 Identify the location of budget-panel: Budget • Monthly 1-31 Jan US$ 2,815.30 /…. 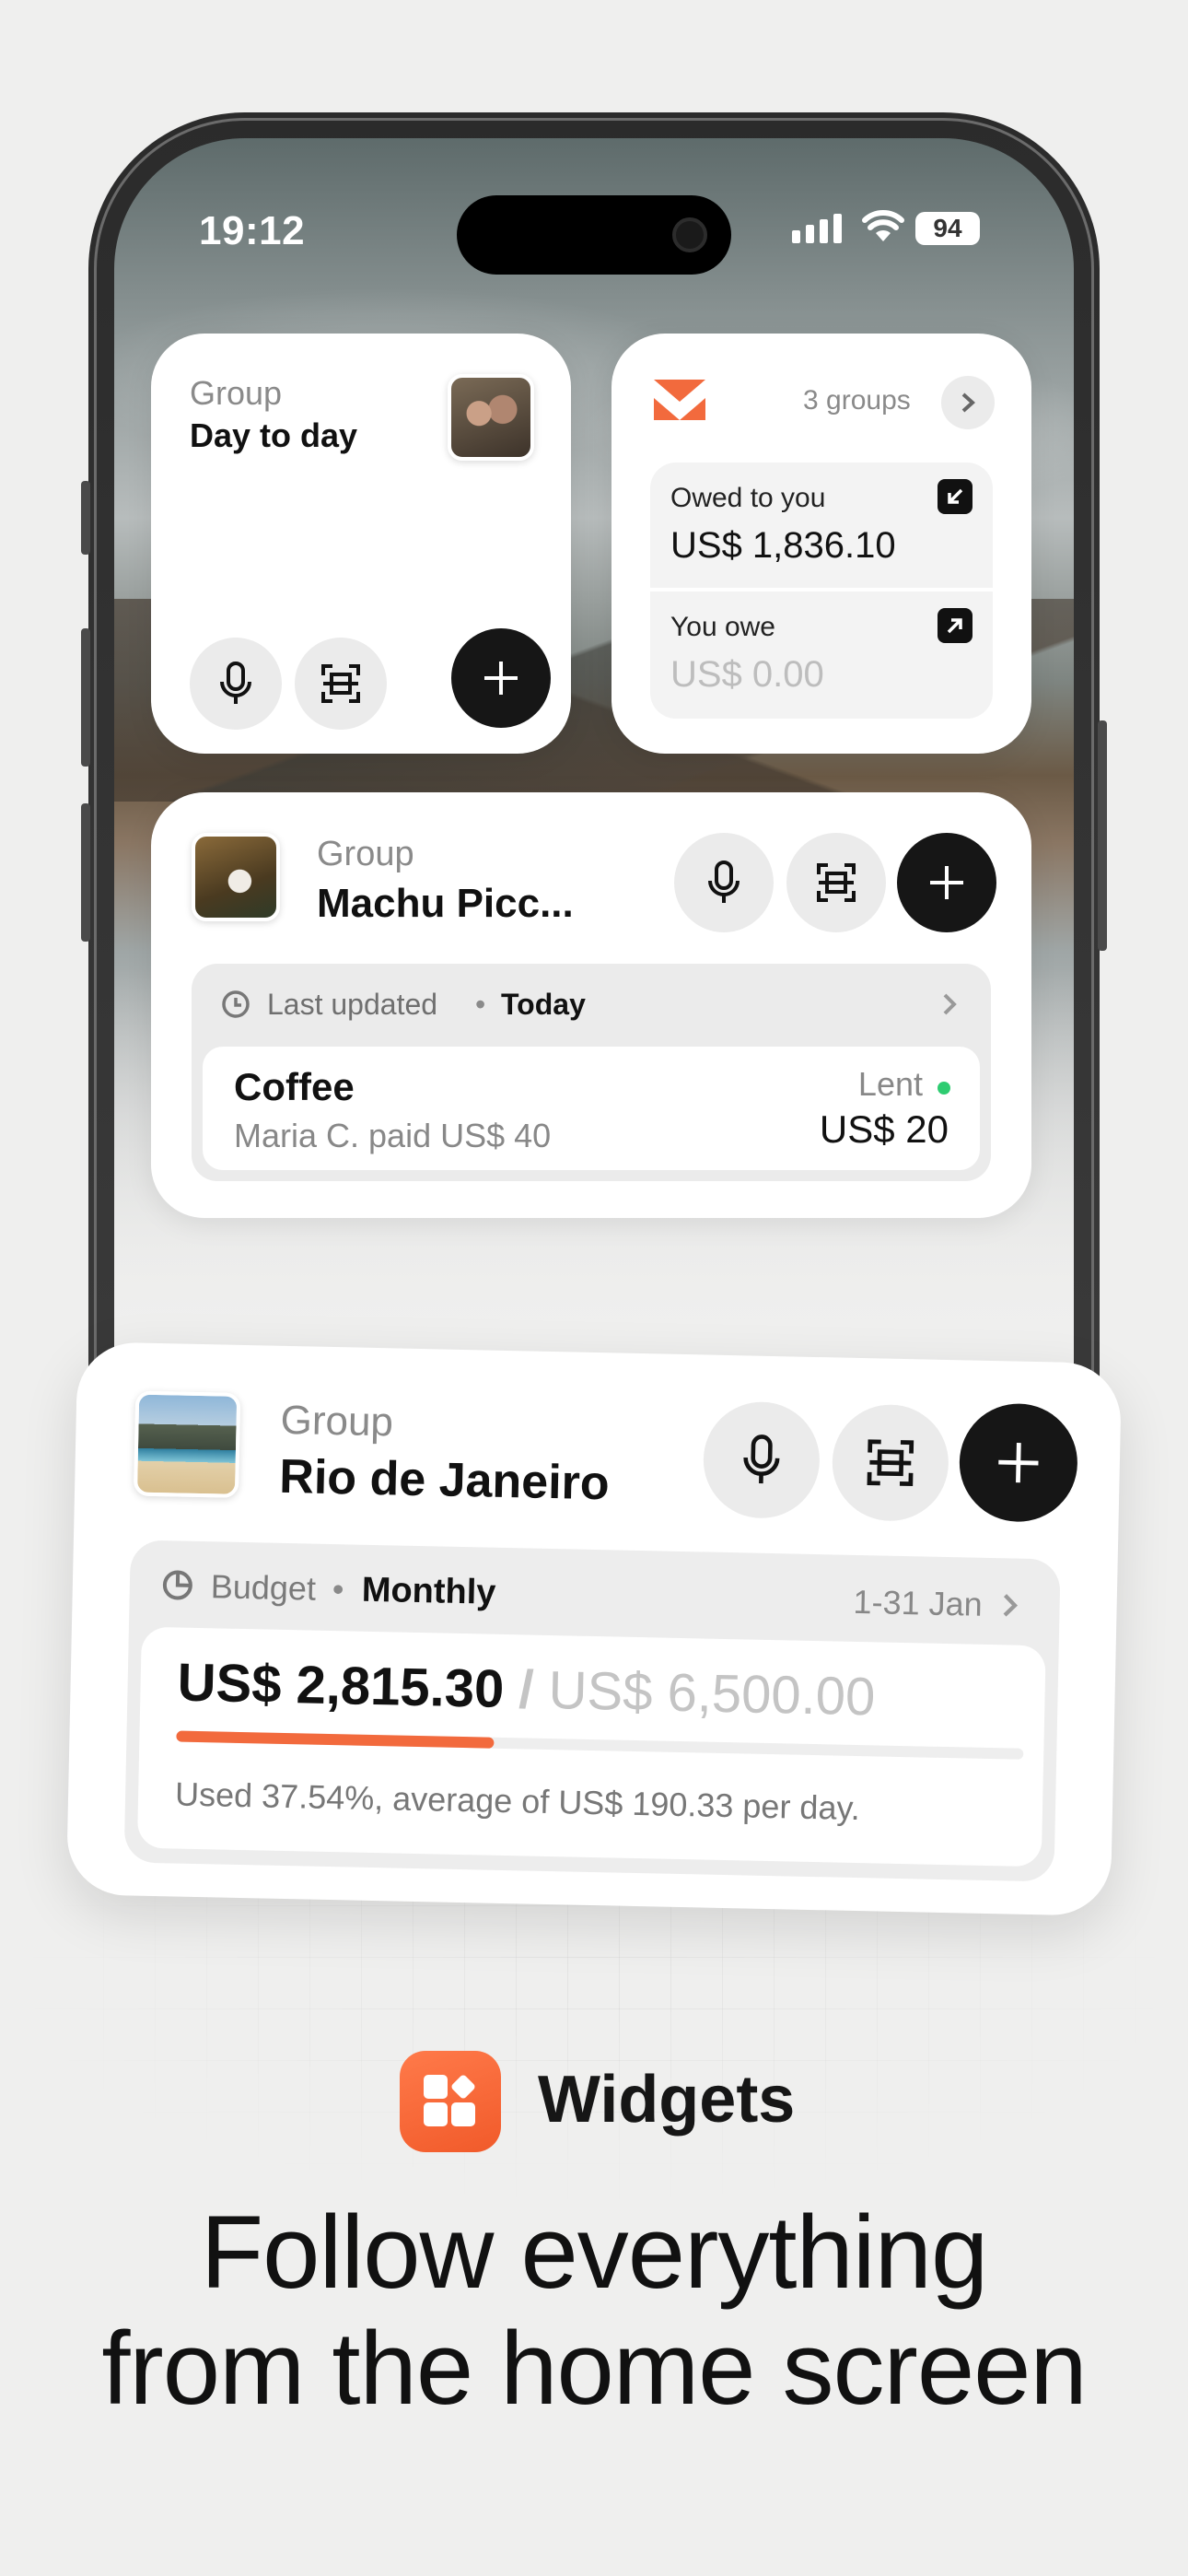
(592, 1711).